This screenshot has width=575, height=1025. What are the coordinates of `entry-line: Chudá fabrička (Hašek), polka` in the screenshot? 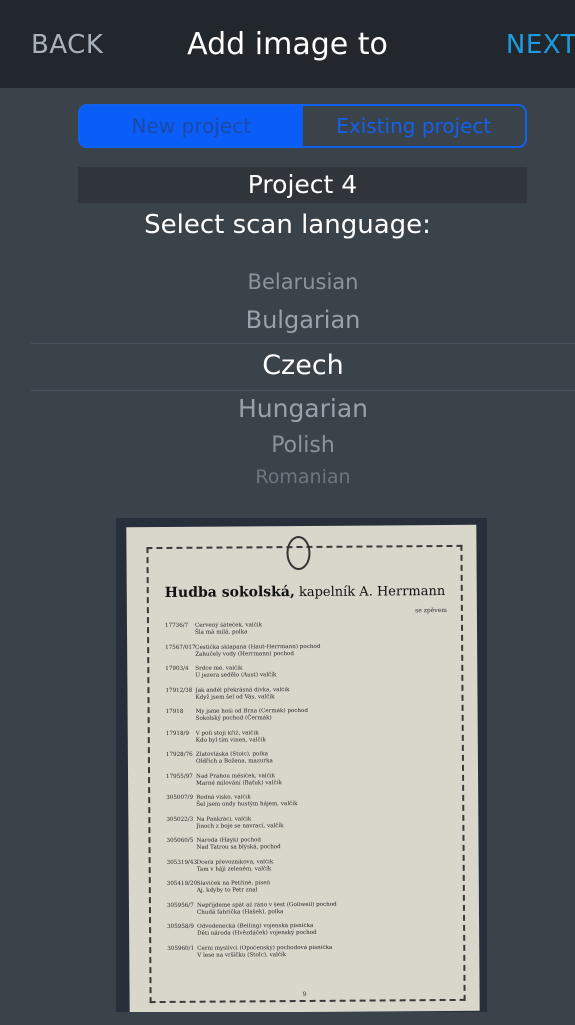 It's located at (240, 912).